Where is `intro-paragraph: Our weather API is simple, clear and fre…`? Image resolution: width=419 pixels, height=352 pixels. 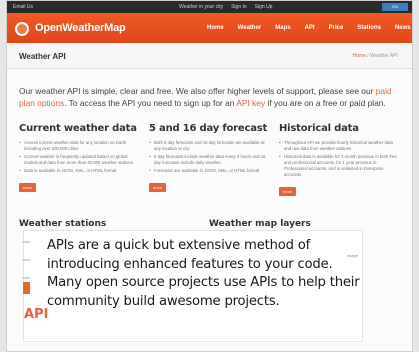
intro-paragraph: Our weather API is simple, clear and fre… is located at coordinates (207, 97).